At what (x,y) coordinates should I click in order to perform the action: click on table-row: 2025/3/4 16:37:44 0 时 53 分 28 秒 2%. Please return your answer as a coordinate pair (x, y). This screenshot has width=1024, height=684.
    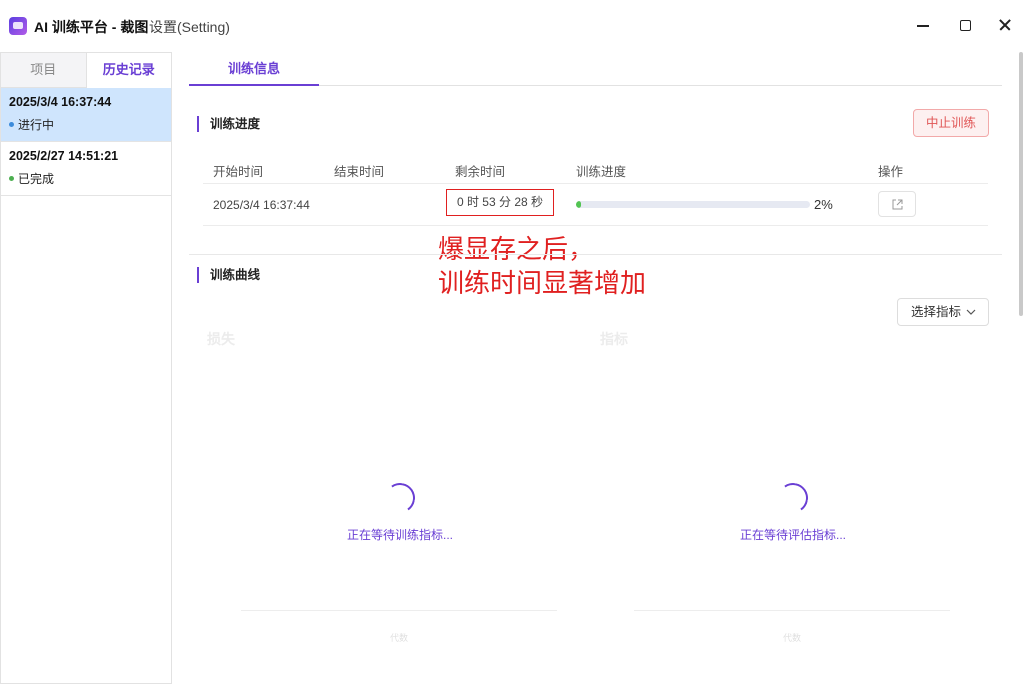
    Looking at the image, I should click on (595, 205).